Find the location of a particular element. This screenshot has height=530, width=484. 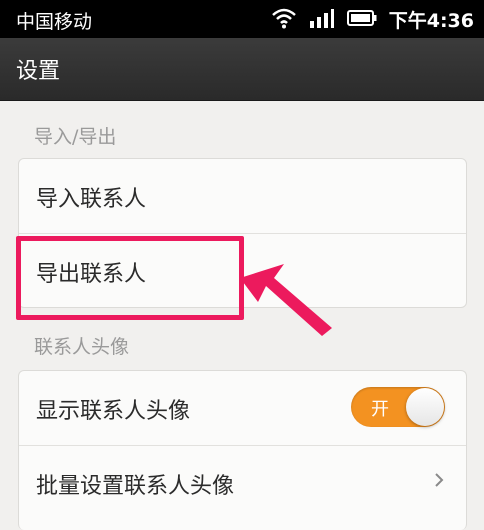

highlight-box is located at coordinates (130, 278).